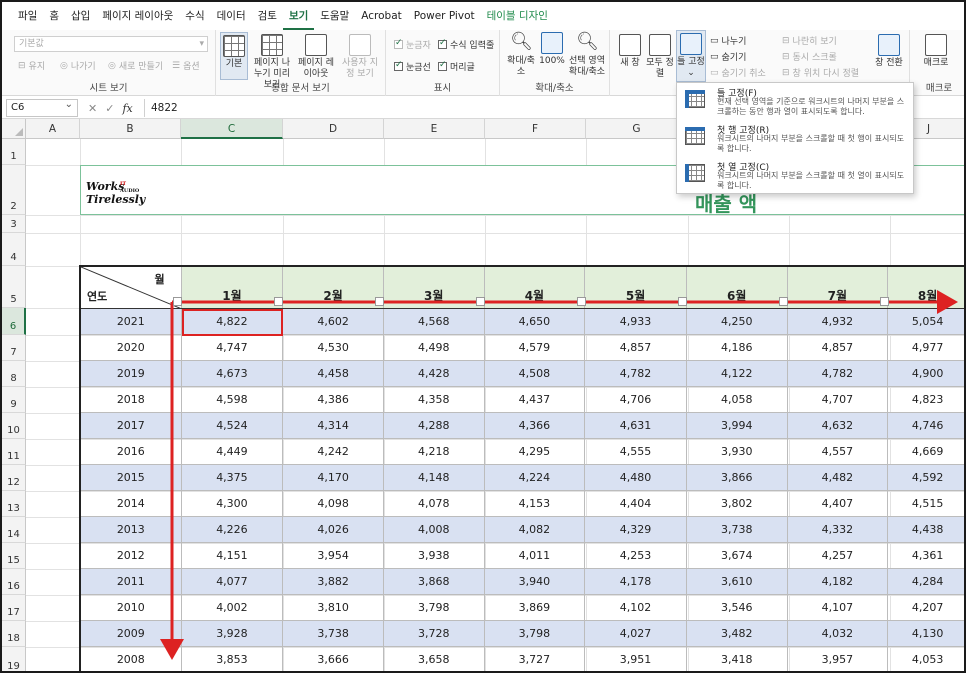  I want to click on tab-formulas: 수식, so click(194, 16).